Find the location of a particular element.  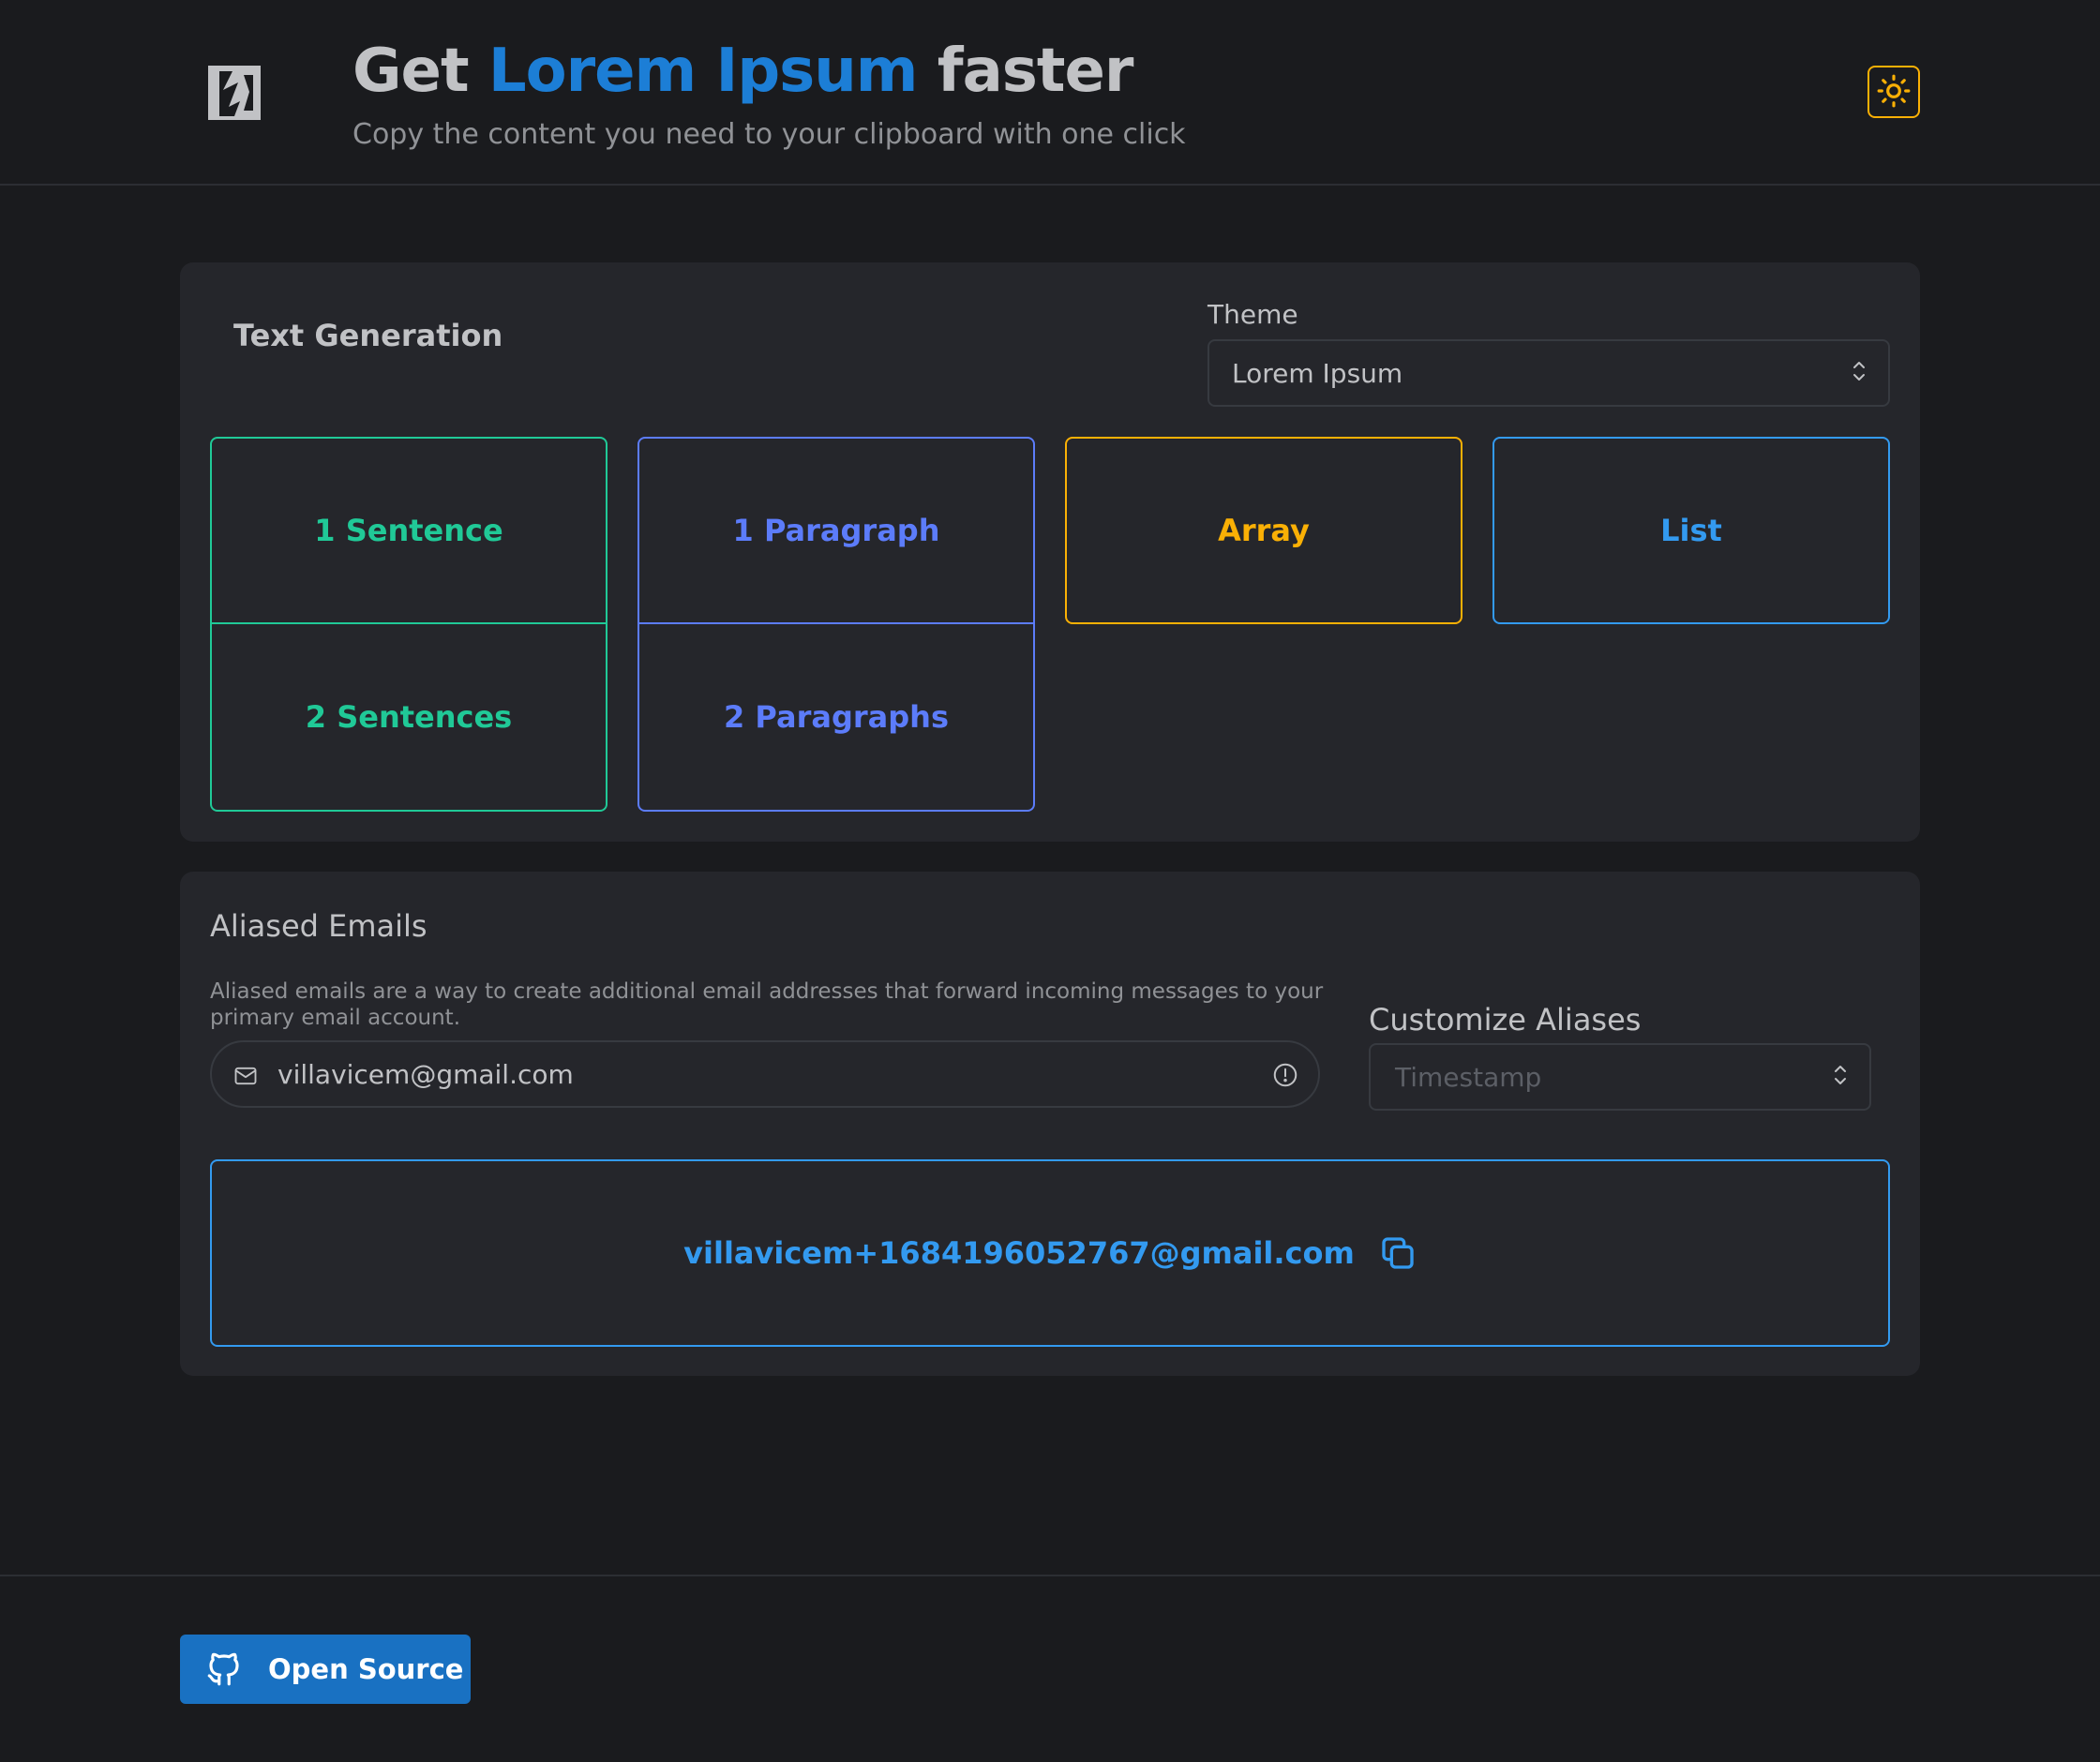

two-paragraphs-button: 2 Paragraphs is located at coordinates (836, 718).